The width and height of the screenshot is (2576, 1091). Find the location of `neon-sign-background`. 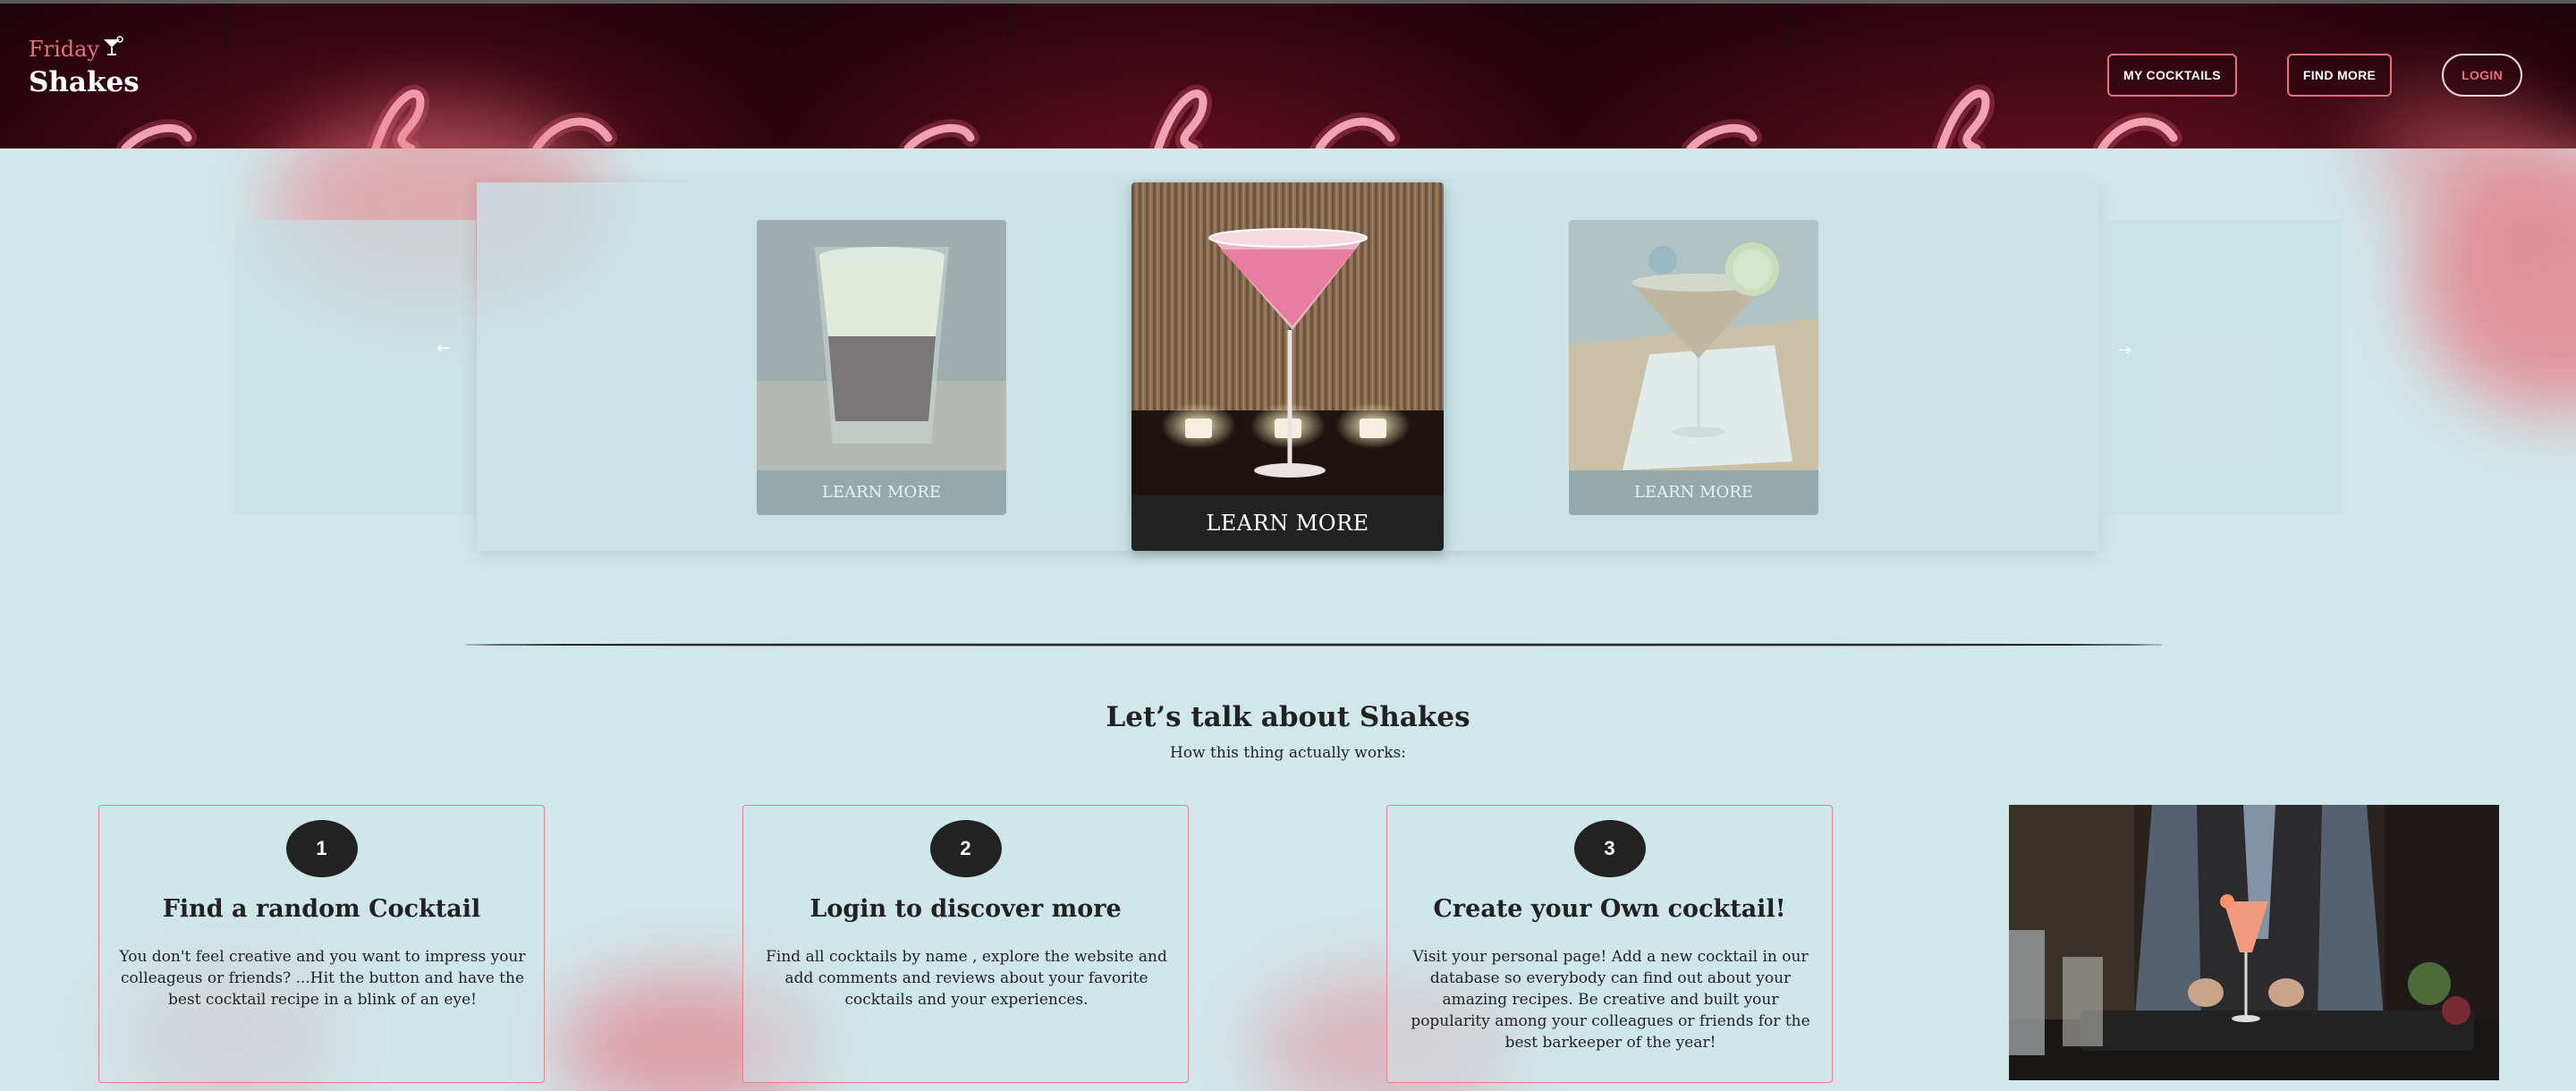

neon-sign-background is located at coordinates (1174, 76).